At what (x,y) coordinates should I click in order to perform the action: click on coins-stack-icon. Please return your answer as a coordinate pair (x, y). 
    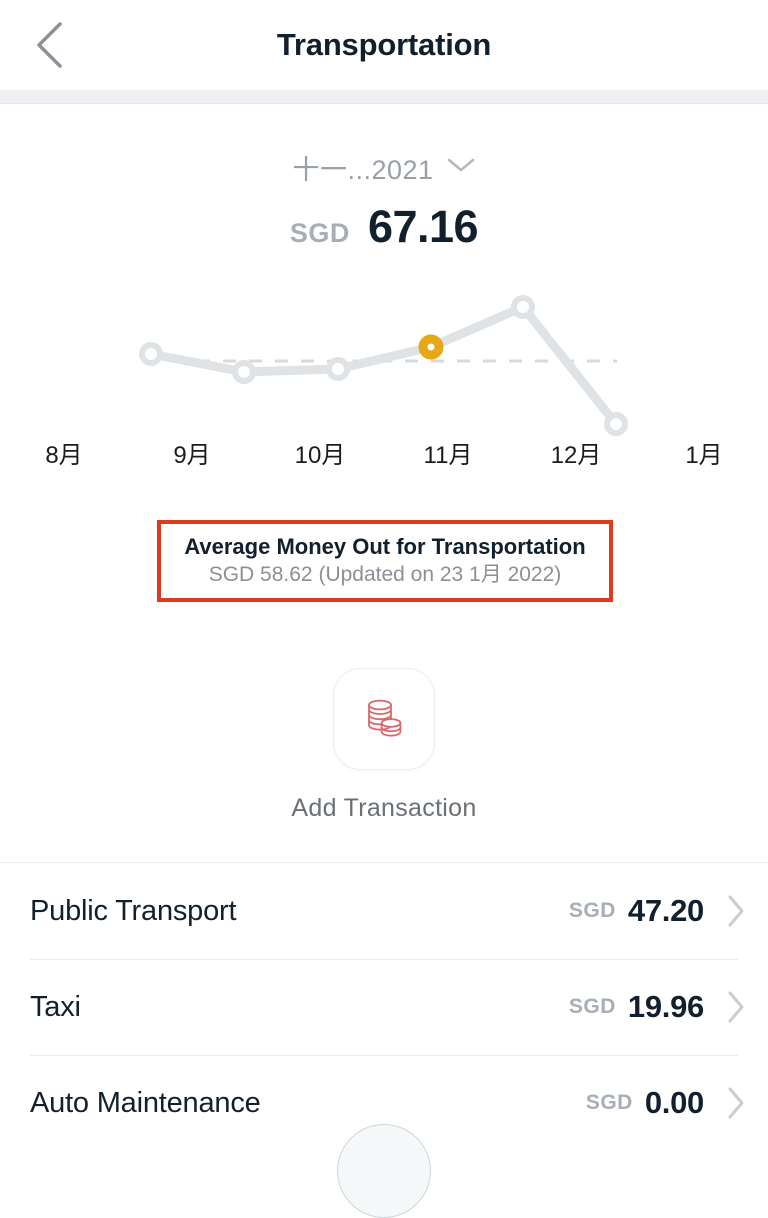
    Looking at the image, I should click on (384, 719).